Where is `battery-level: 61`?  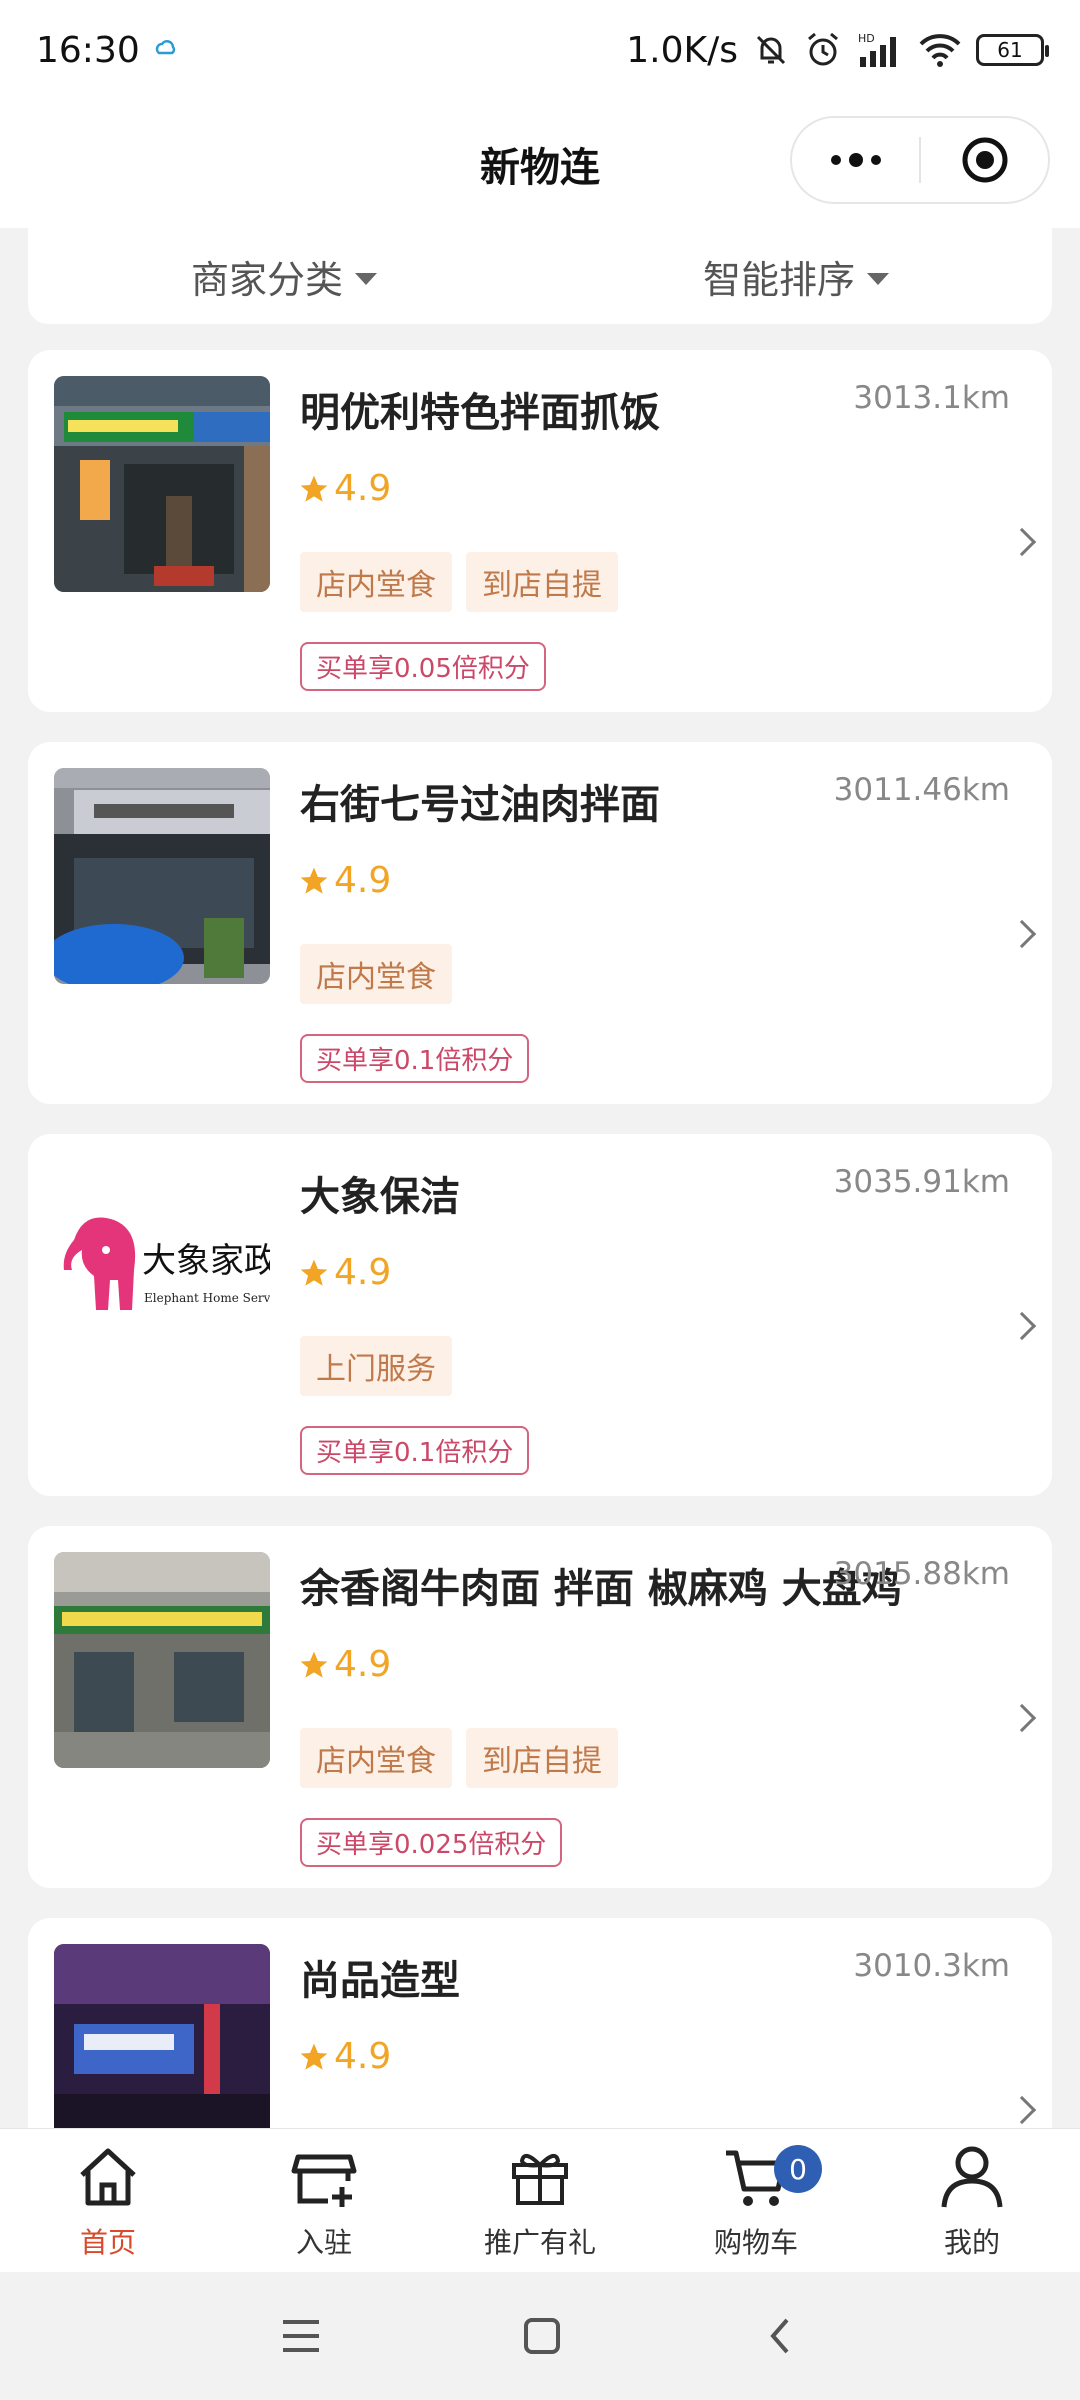 battery-level: 61 is located at coordinates (1010, 50).